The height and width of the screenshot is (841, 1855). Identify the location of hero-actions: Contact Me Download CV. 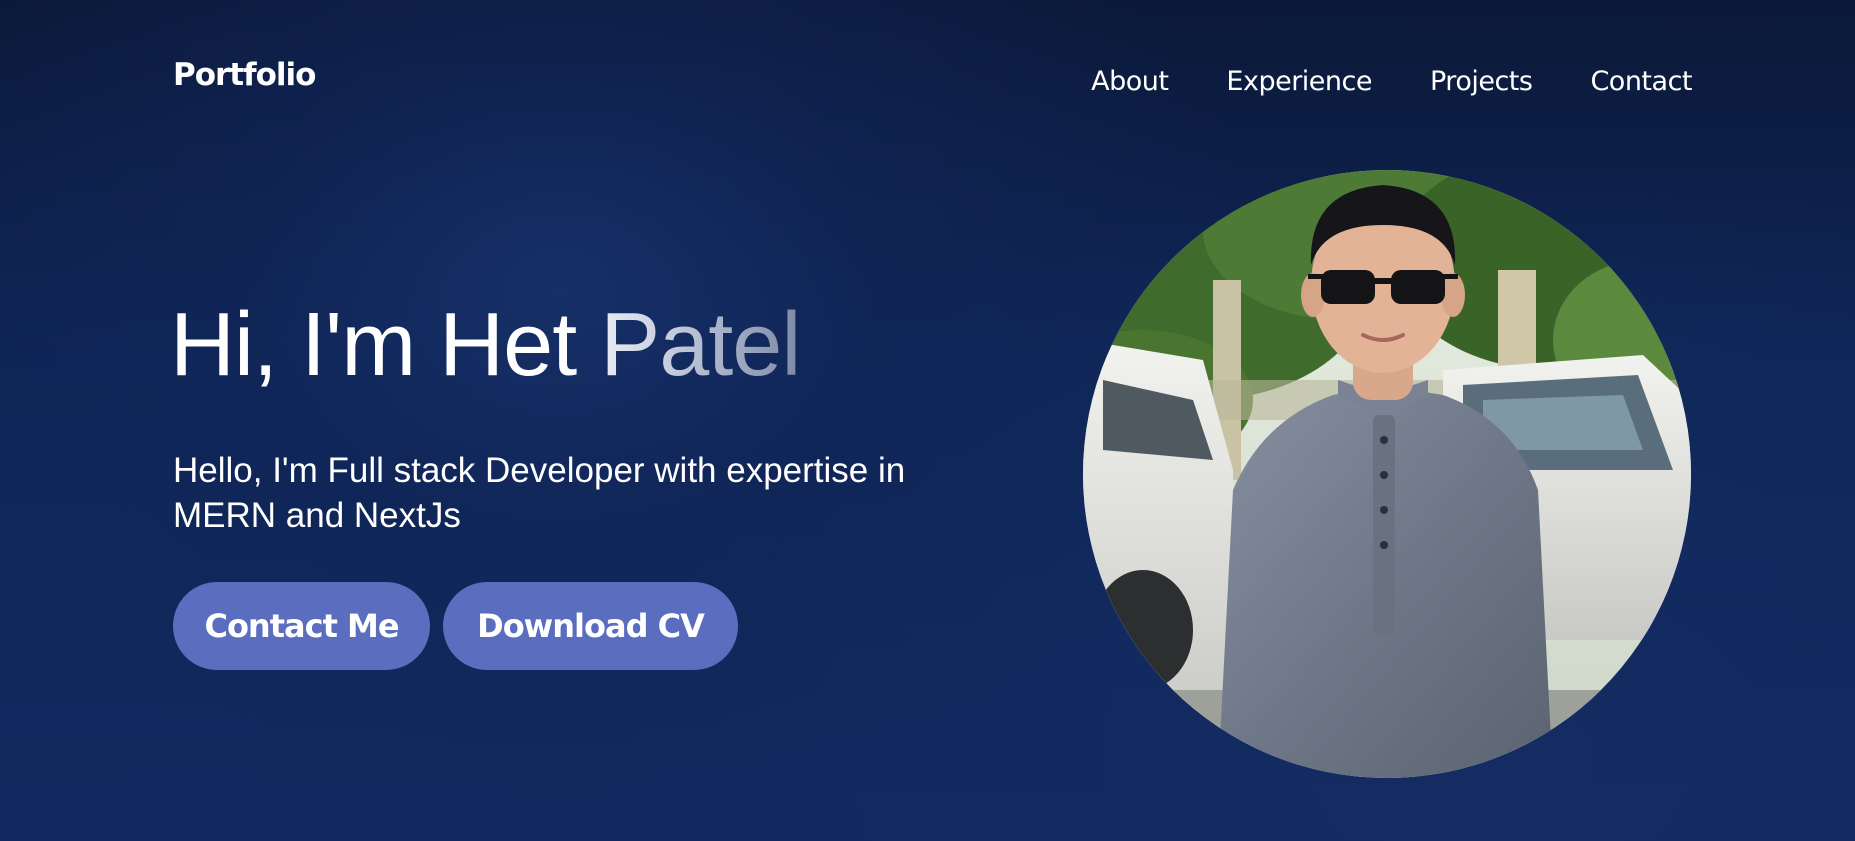
(455, 626).